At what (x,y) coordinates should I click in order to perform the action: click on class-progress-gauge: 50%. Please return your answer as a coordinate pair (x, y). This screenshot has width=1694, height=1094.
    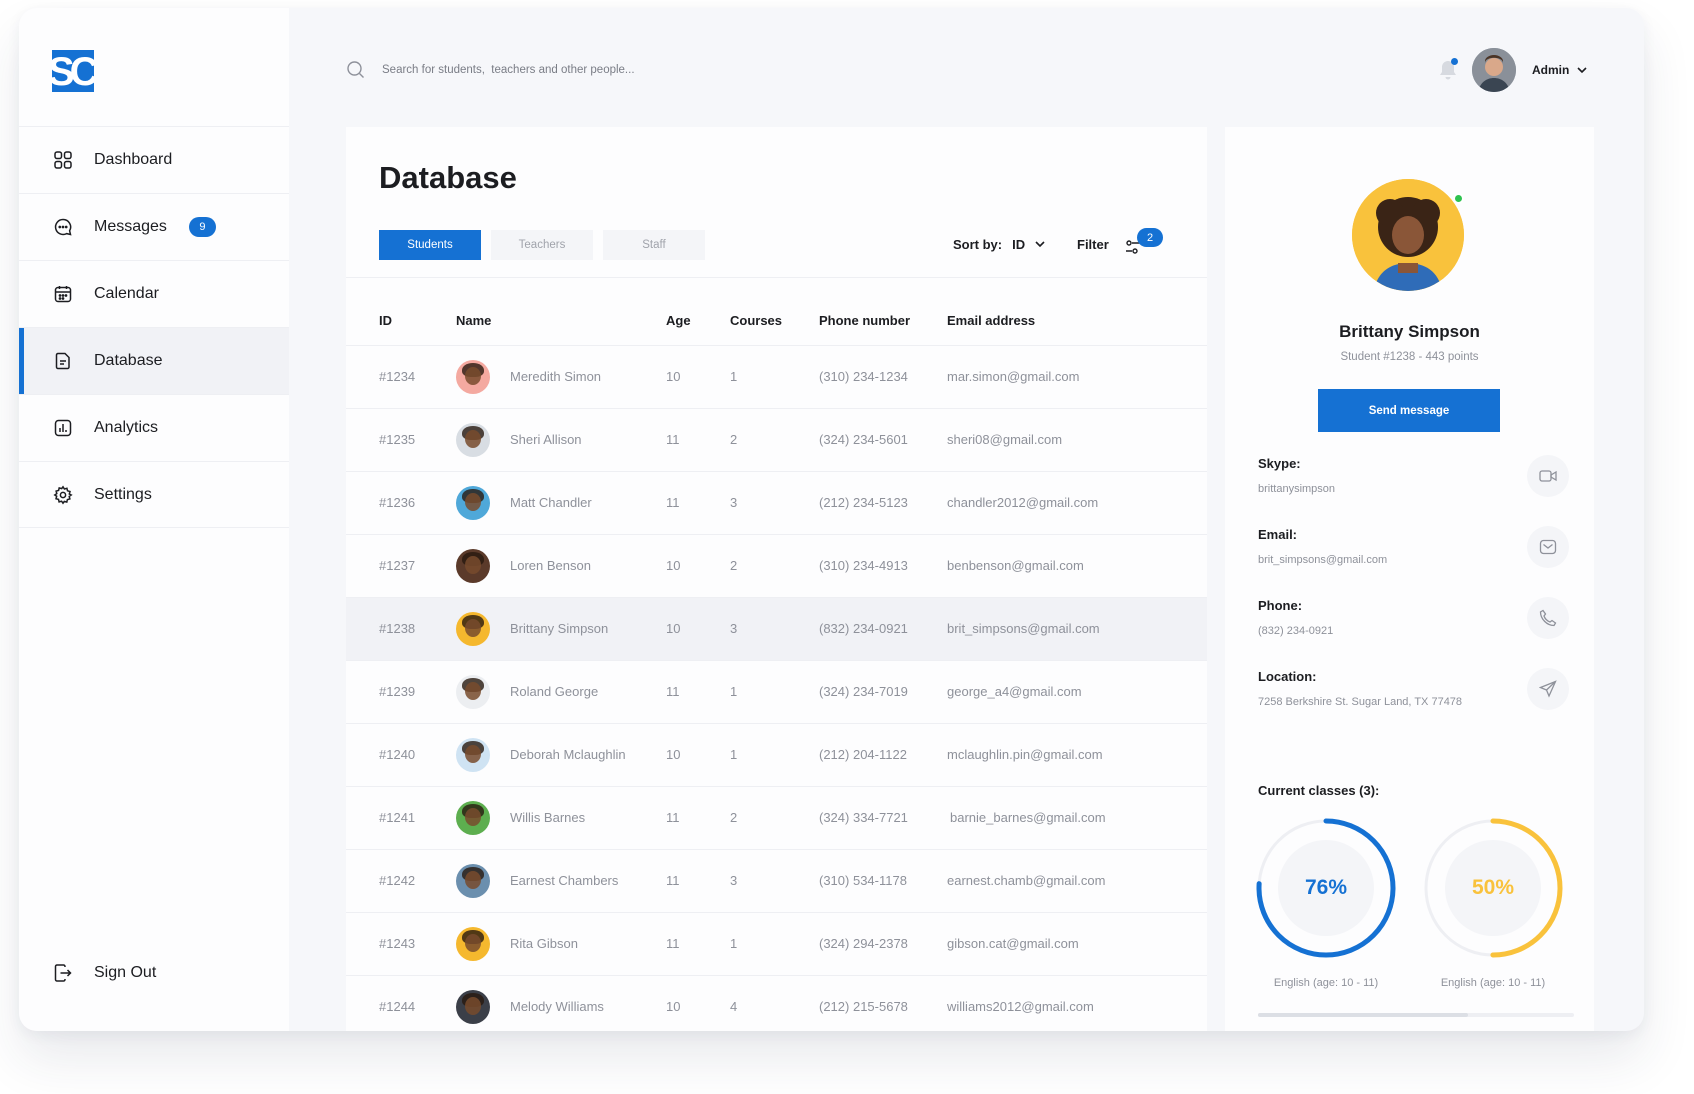
    Looking at the image, I should click on (1493, 888).